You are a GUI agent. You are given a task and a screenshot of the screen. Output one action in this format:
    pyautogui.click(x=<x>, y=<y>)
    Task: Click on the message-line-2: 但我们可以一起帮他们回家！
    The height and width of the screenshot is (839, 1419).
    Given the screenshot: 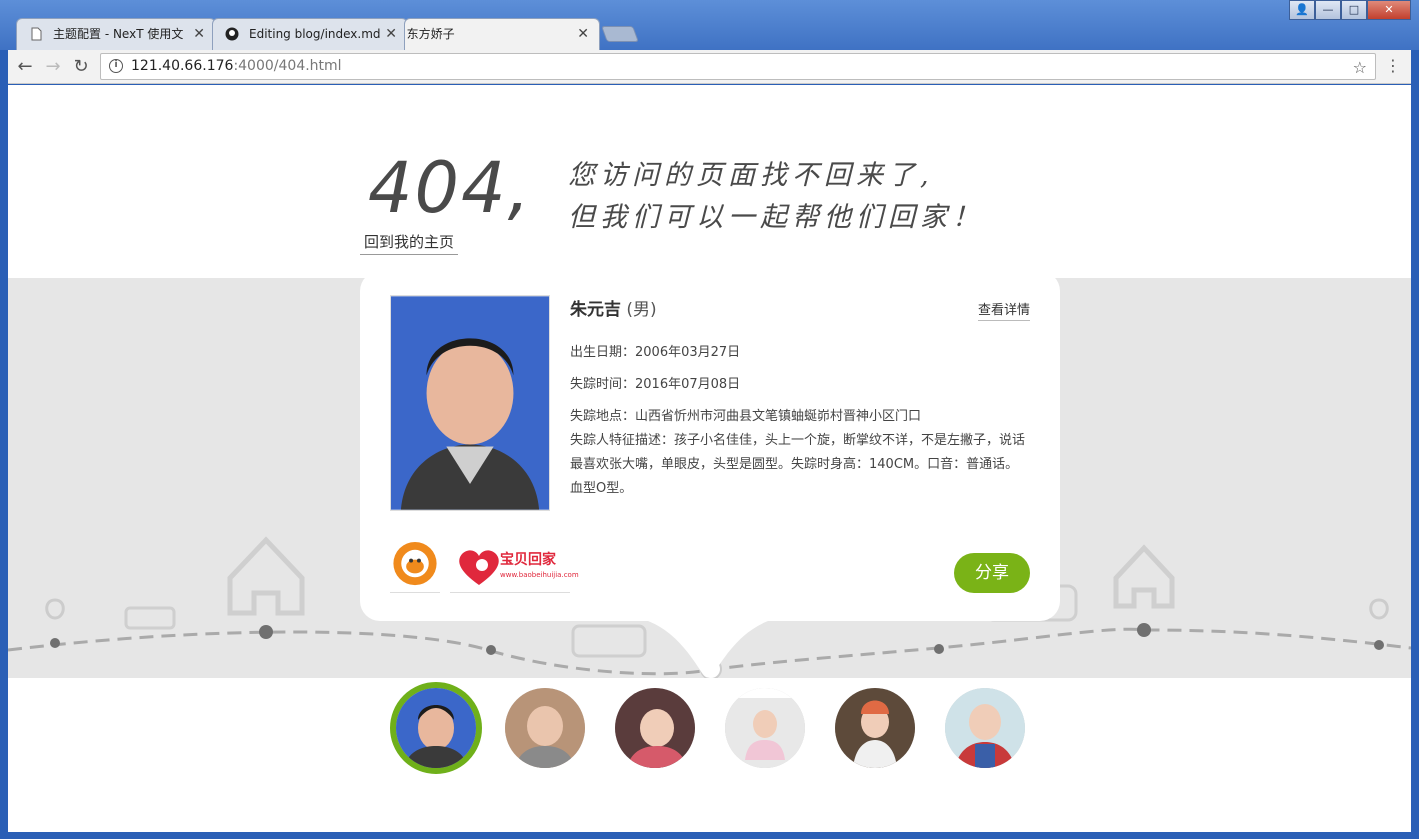 What is the action you would take?
    pyautogui.click(x=776, y=217)
    